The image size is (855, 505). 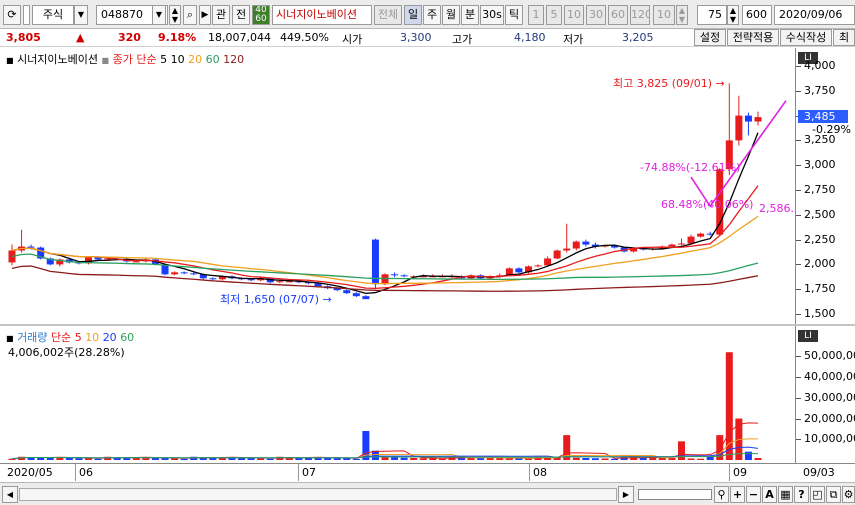 I want to click on horizontal-scrollbar, so click(x=318, y=494).